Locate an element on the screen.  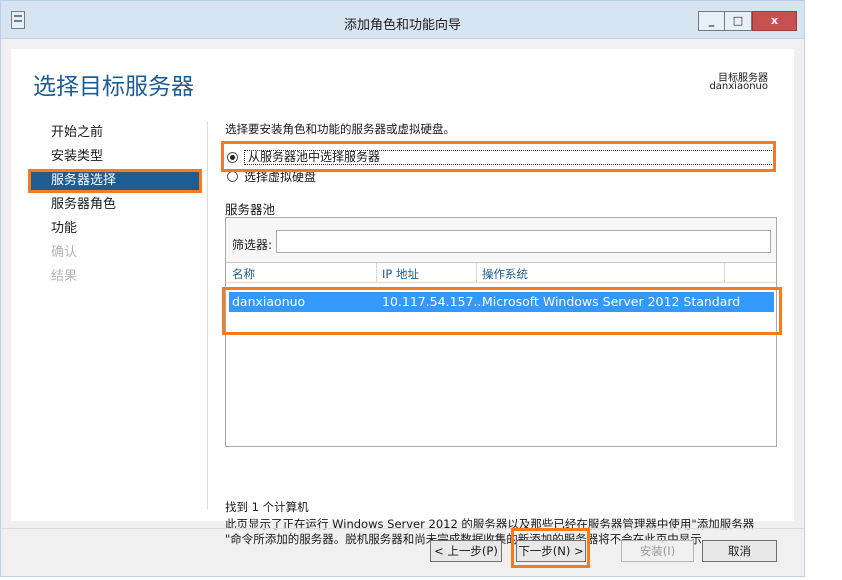
cancel-button: 取消 is located at coordinates (739, 551).